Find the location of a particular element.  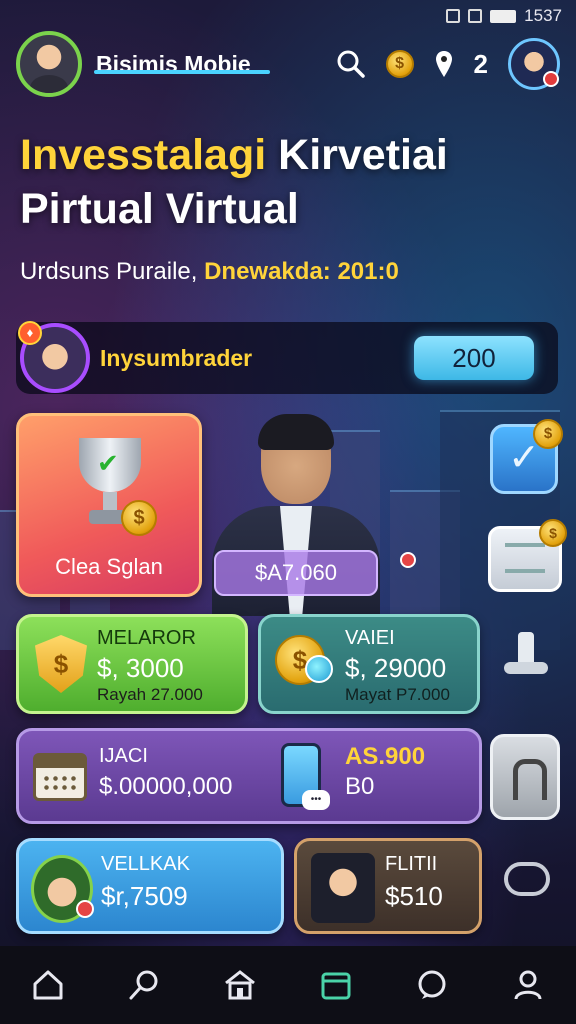

hero-subtitle-prefix: Urdsuns Puraile, is located at coordinates (112, 271).